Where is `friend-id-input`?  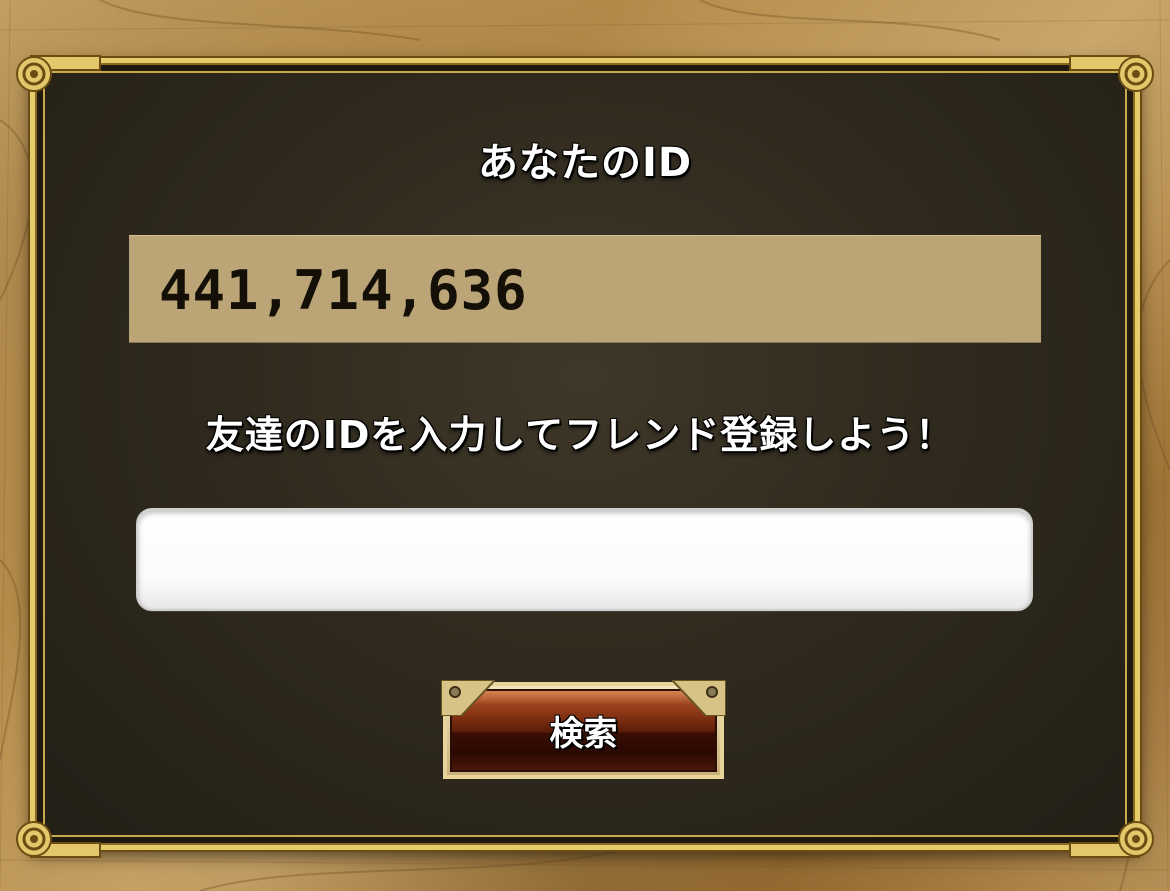 friend-id-input is located at coordinates (584, 559).